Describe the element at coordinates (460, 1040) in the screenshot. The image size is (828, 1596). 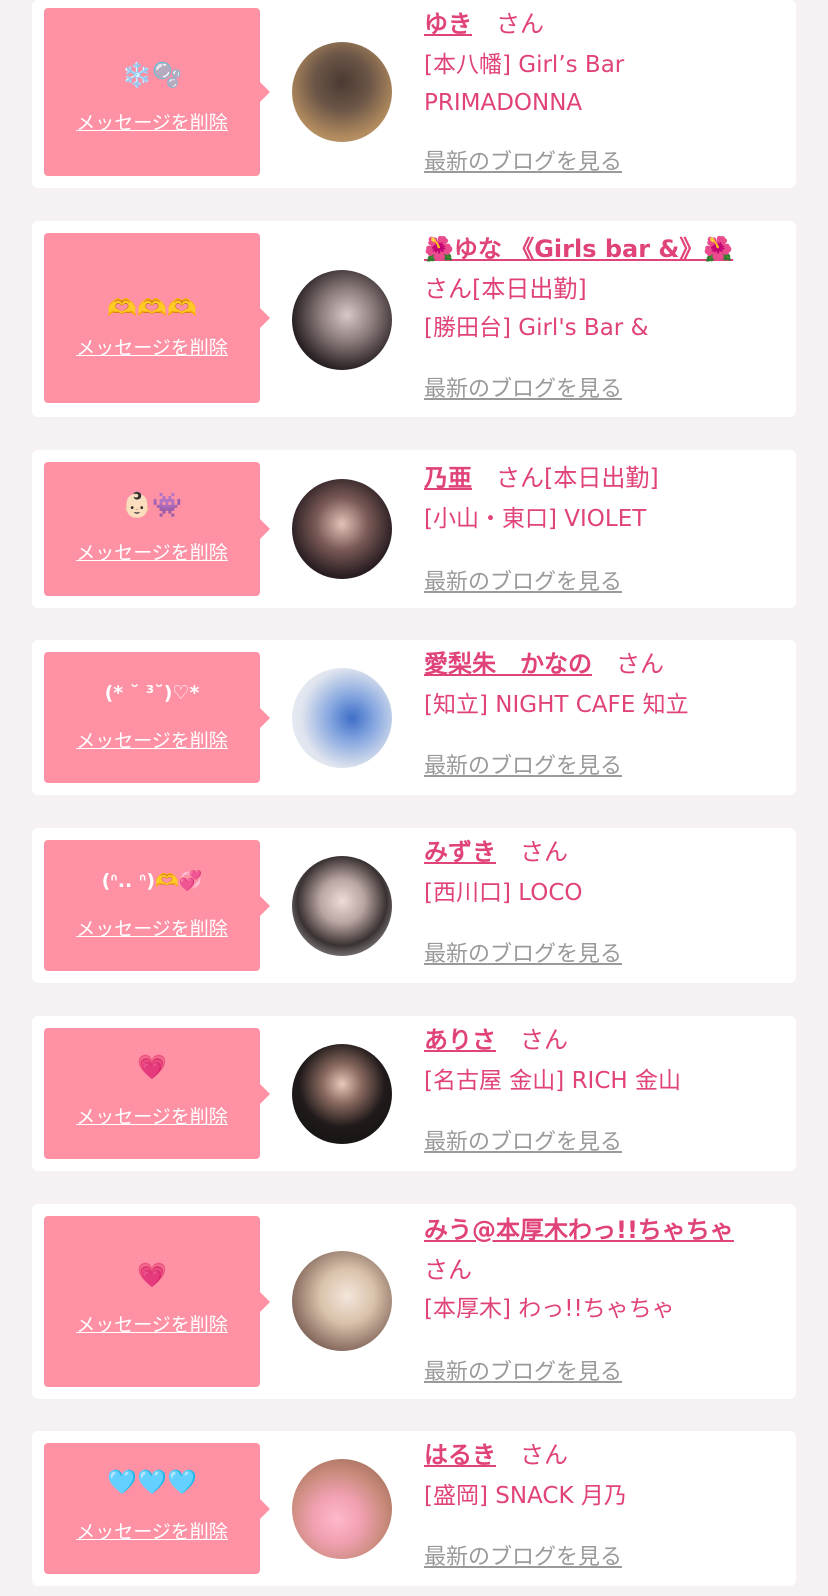
I see `girl-name-link: ありさ` at that location.